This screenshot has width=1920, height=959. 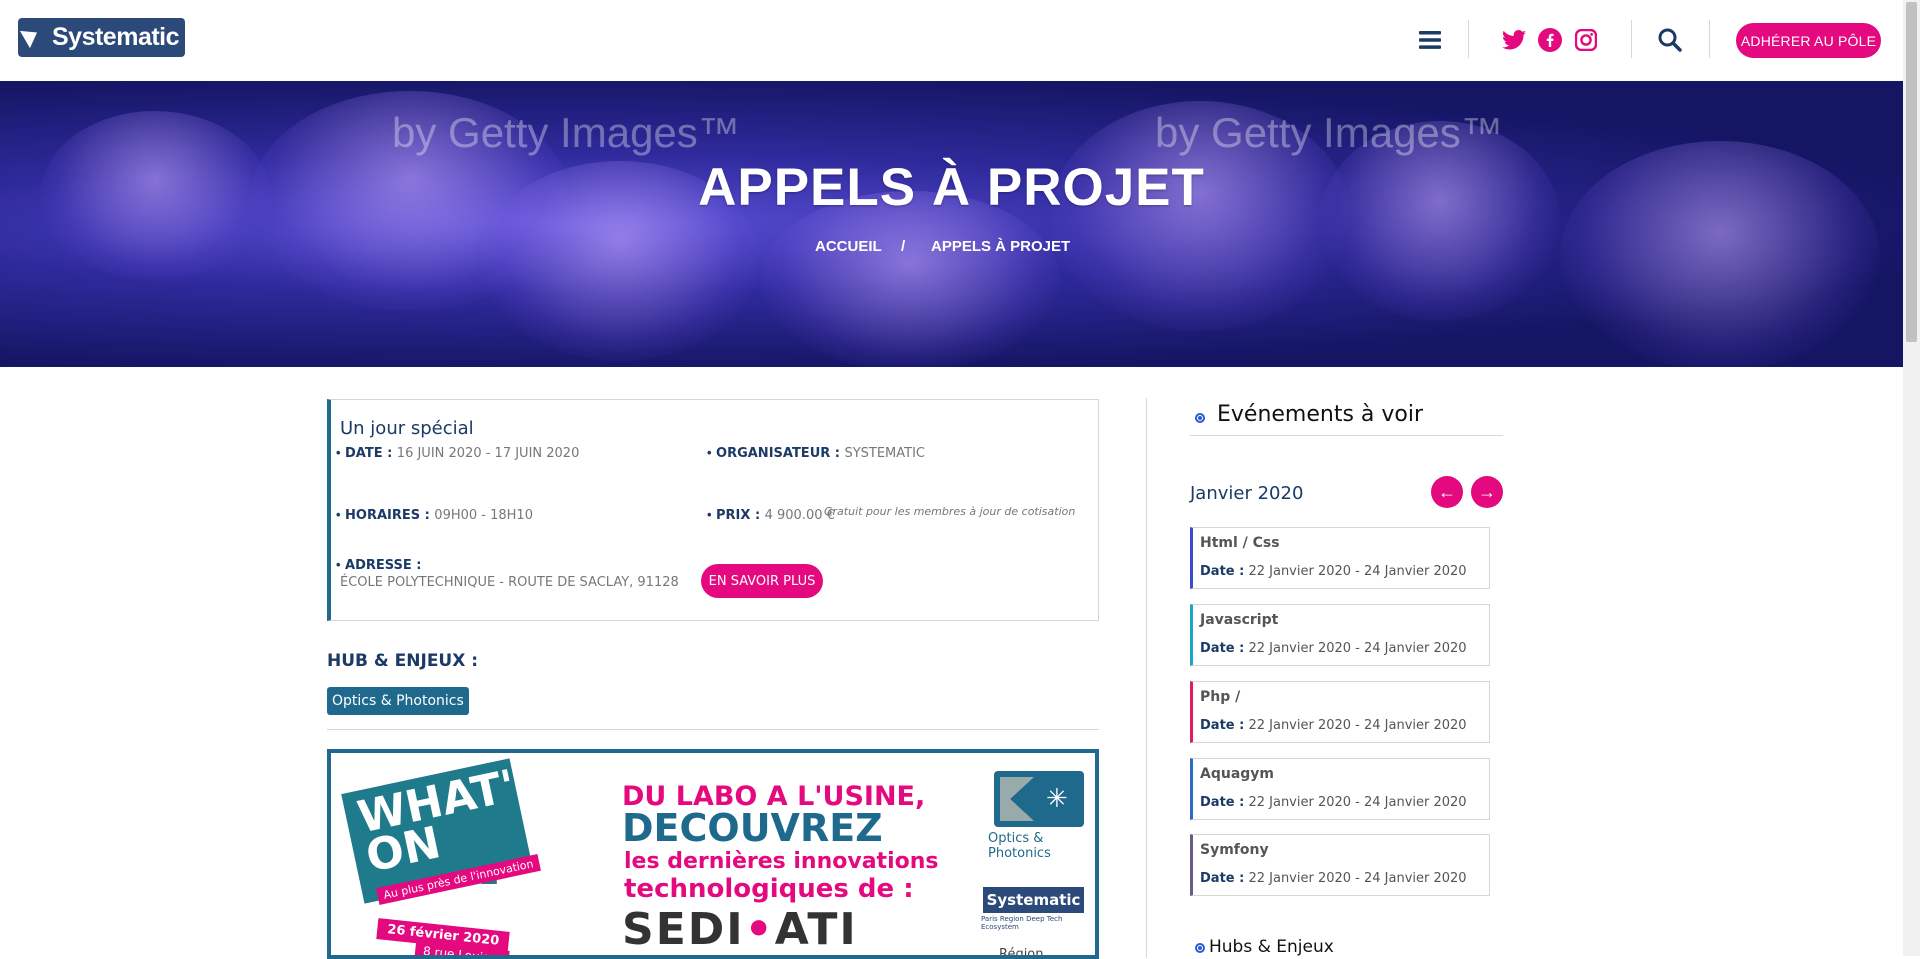 I want to click on event-name: Php /, so click(x=1220, y=697).